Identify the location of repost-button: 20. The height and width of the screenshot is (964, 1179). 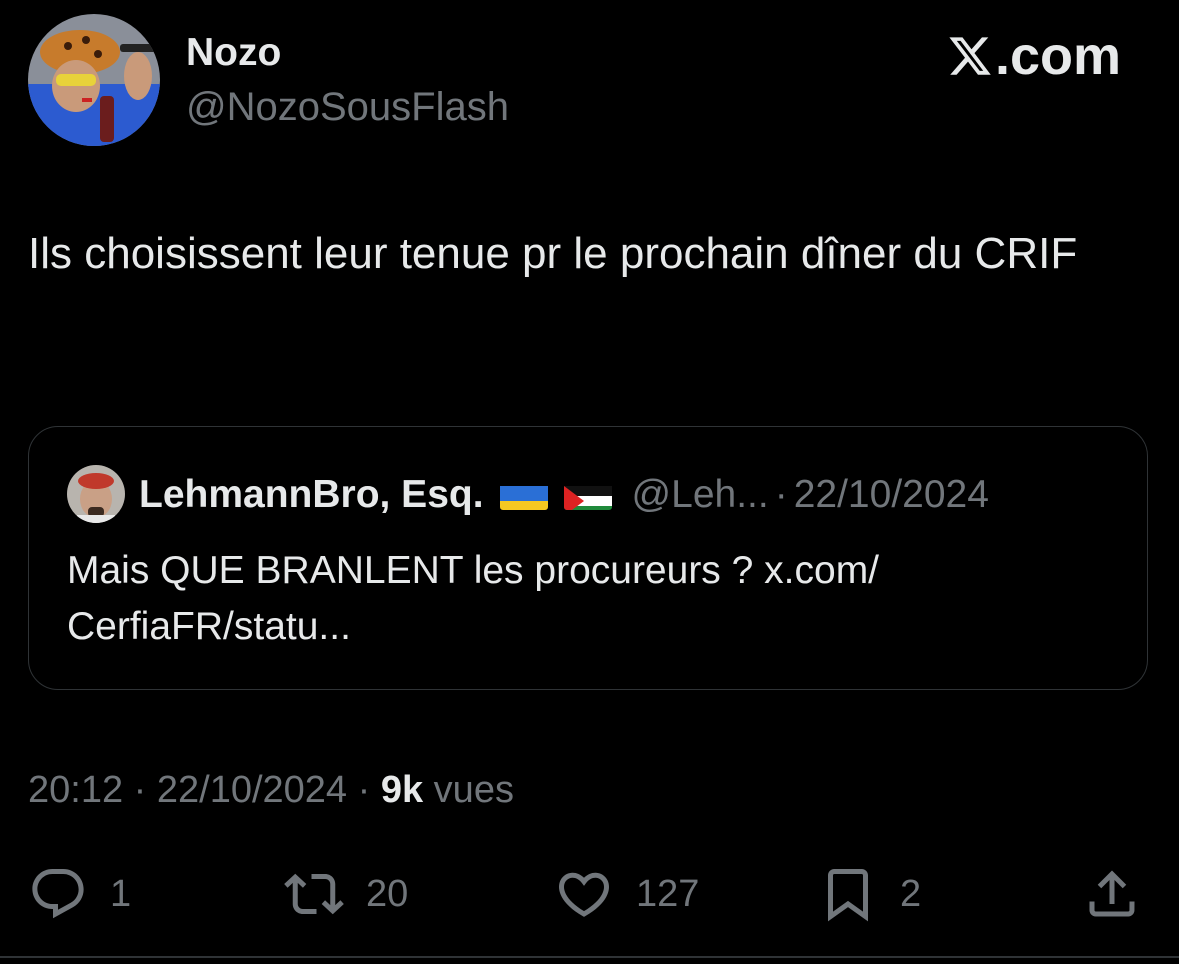
(346, 894).